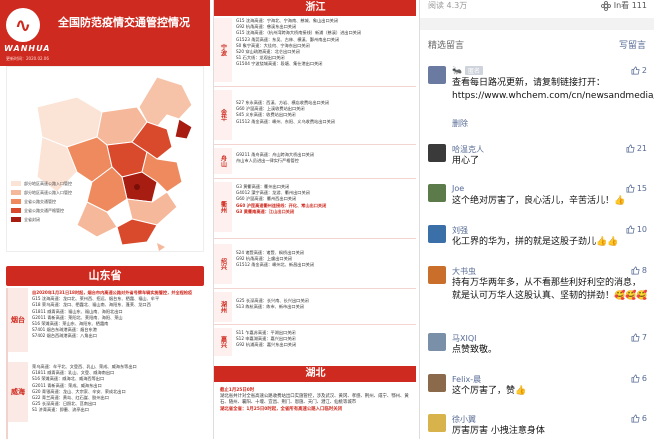 This screenshot has width=654, height=439. What do you see at coordinates (639, 5) in the screenshot?
I see `in-look-count: 111` at bounding box center [639, 5].